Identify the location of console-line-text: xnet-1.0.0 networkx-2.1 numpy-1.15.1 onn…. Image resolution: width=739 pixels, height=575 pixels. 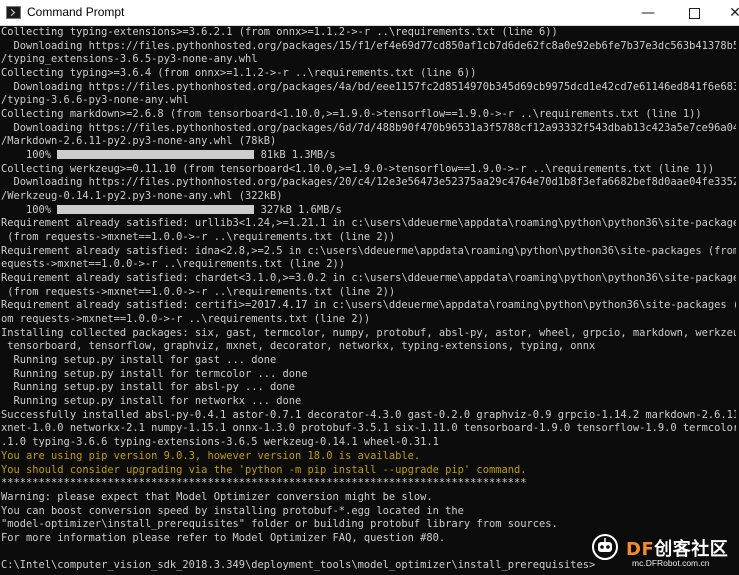
(370, 428).